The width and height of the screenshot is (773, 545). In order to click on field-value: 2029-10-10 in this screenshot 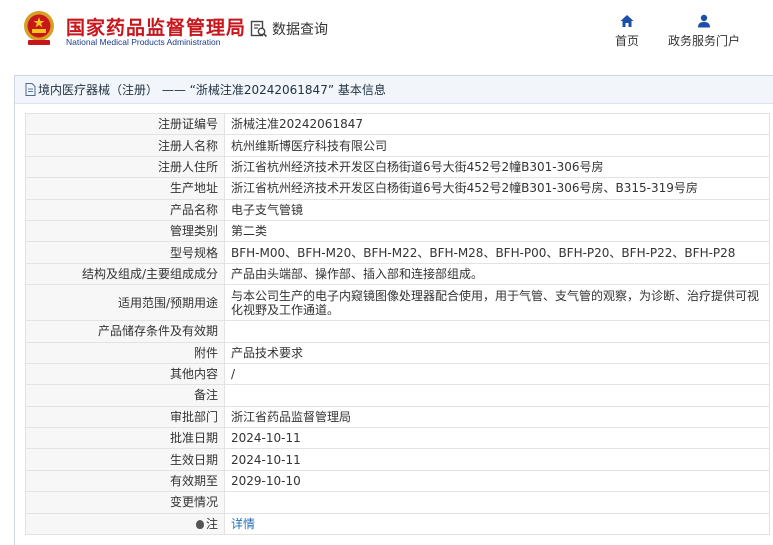, I will do `click(497, 481)`.